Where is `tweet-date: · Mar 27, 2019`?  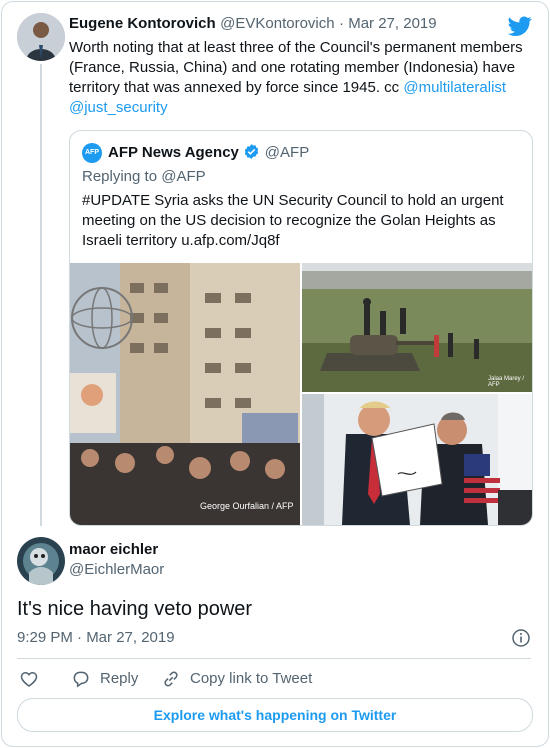 tweet-date: · Mar 27, 2019 is located at coordinates (388, 23).